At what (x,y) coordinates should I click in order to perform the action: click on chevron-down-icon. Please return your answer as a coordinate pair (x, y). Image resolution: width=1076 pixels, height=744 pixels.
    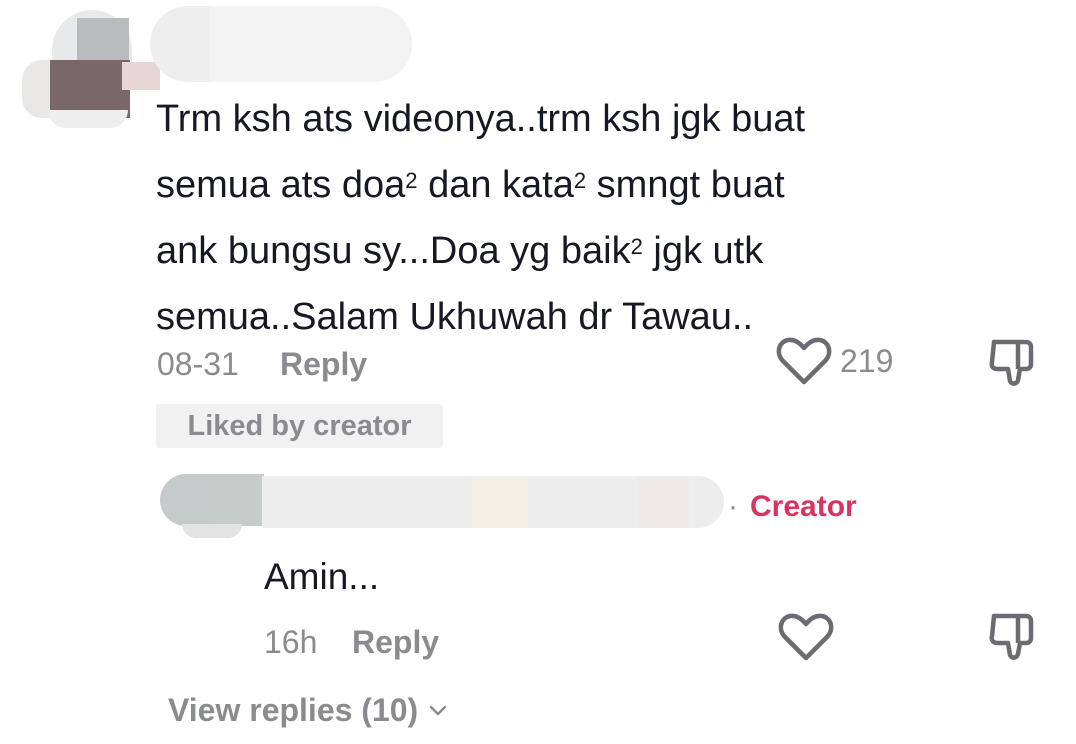
    Looking at the image, I should click on (438, 710).